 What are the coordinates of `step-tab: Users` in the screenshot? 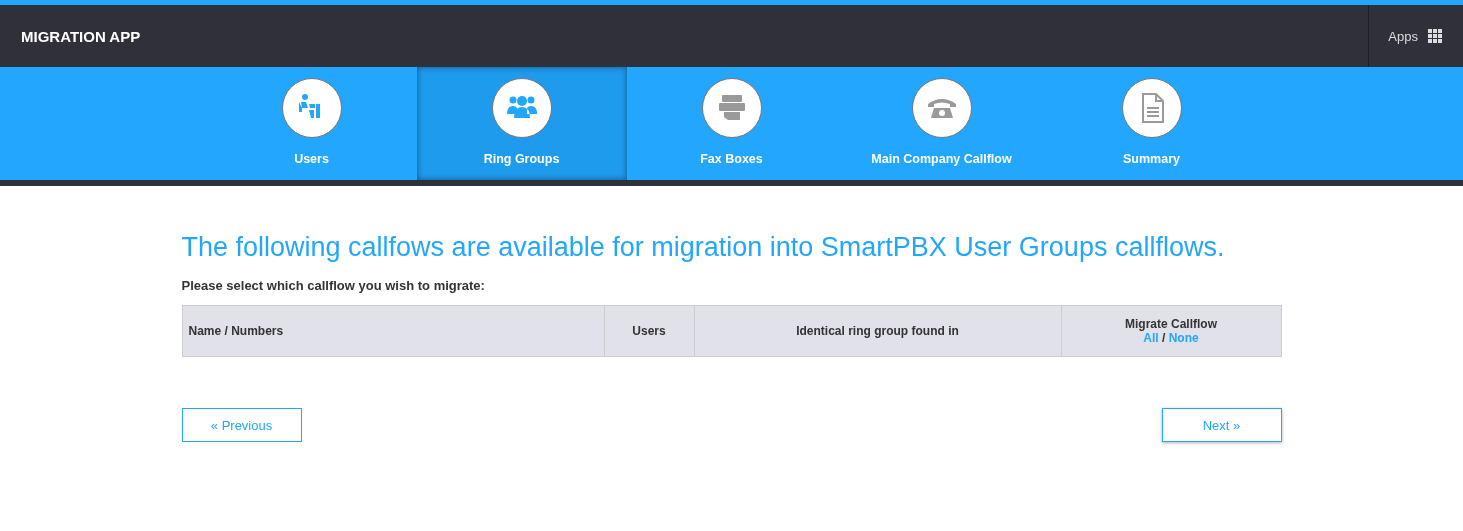 It's located at (311, 123).